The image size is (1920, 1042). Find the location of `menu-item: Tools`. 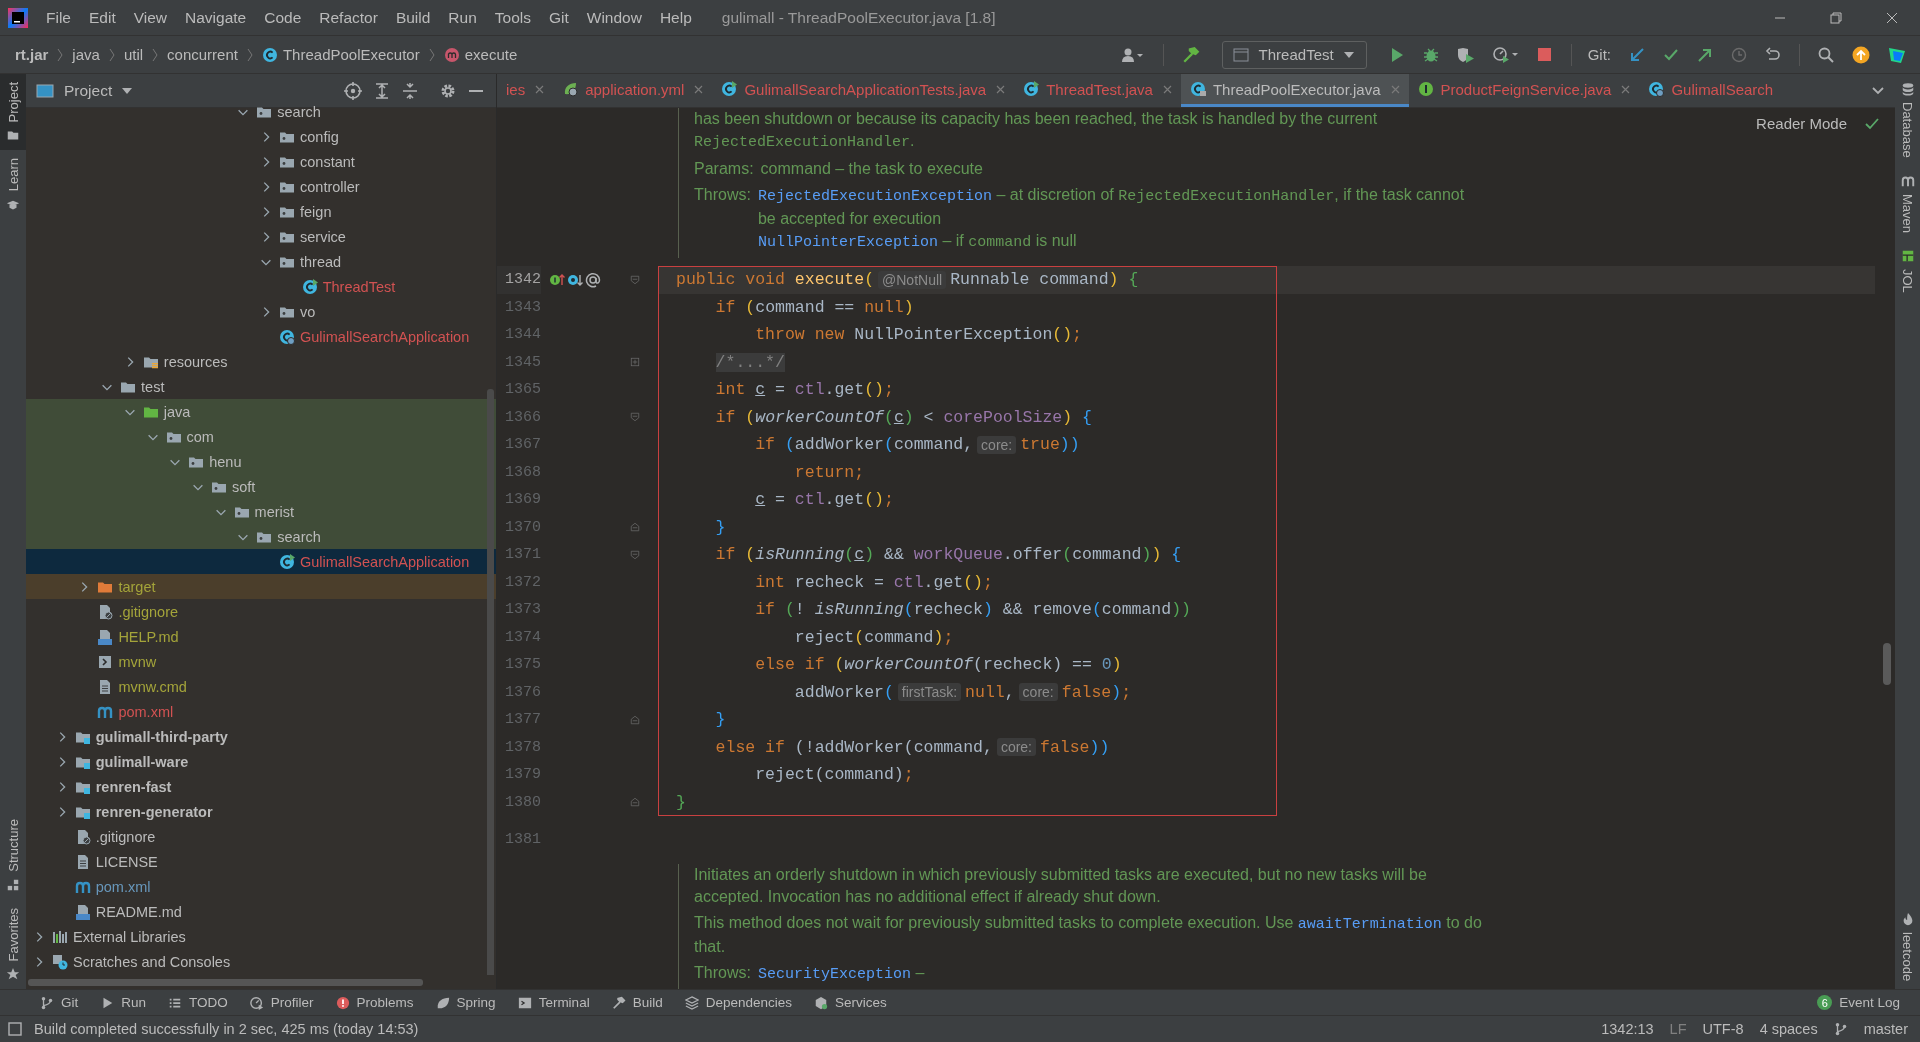

menu-item: Tools is located at coordinates (513, 17).